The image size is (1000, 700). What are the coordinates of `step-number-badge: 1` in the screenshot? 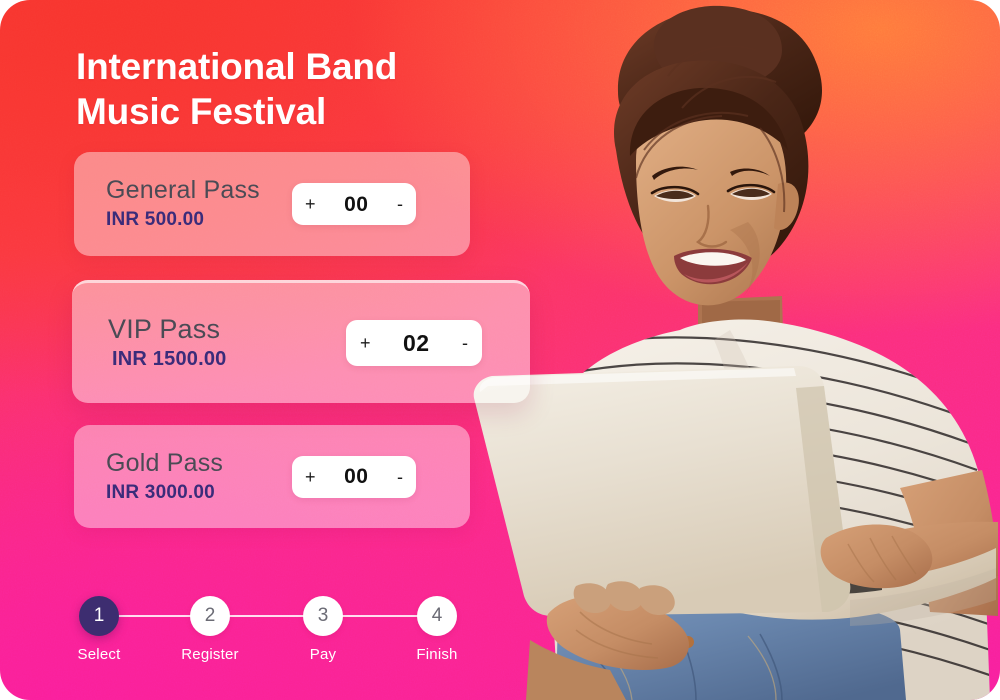 It's located at (99, 616).